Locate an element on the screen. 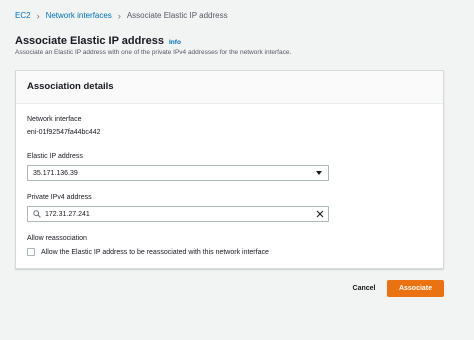  search-icon is located at coordinates (37, 215).